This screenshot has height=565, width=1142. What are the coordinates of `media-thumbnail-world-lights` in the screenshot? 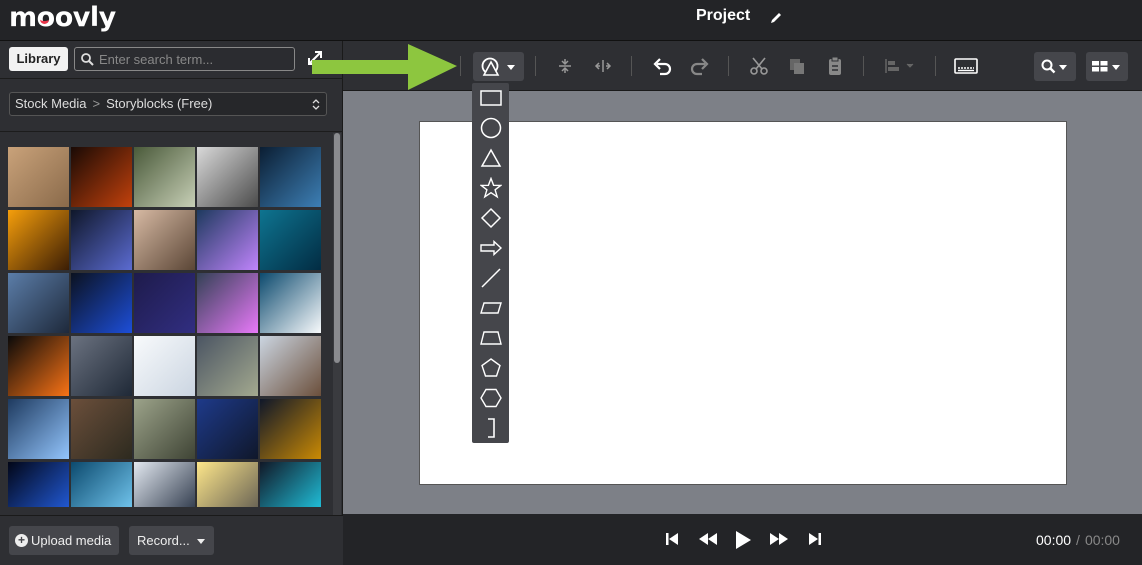 It's located at (290, 429).